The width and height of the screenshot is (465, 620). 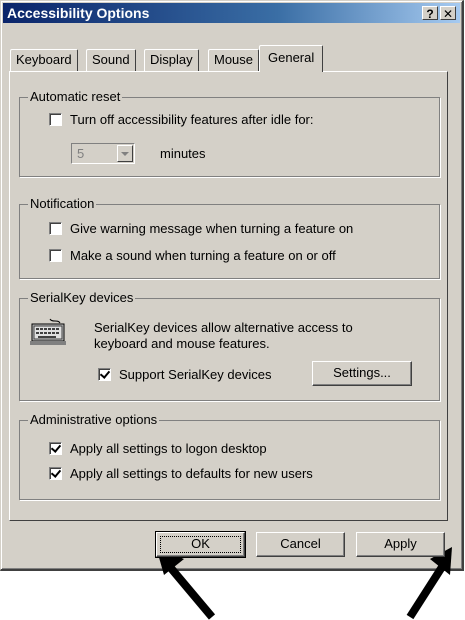 I want to click on support-serialkey-option: Support SerialKey devices, so click(x=184, y=374).